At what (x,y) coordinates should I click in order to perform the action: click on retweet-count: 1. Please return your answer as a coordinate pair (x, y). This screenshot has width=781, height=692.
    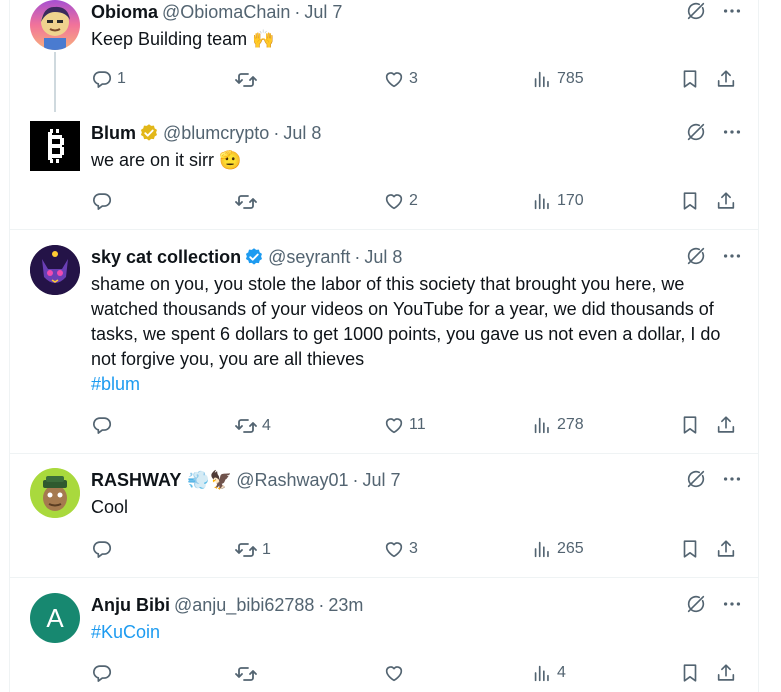
    Looking at the image, I should click on (266, 549).